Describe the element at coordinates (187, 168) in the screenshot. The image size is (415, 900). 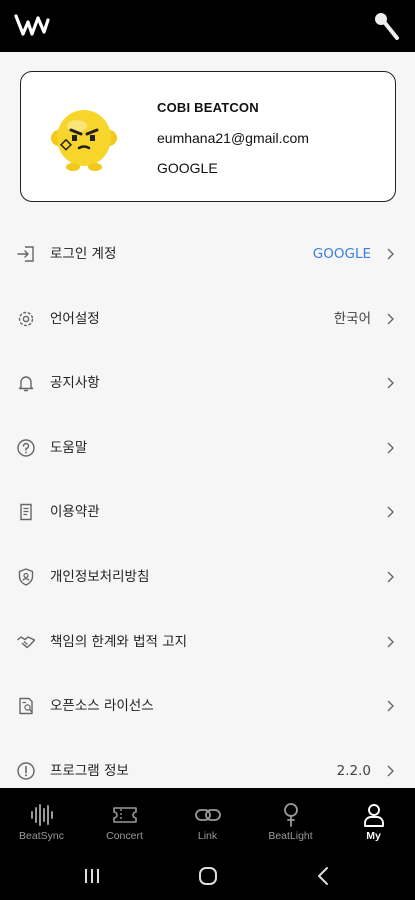
I see `profile-provider: GOOGLE` at that location.